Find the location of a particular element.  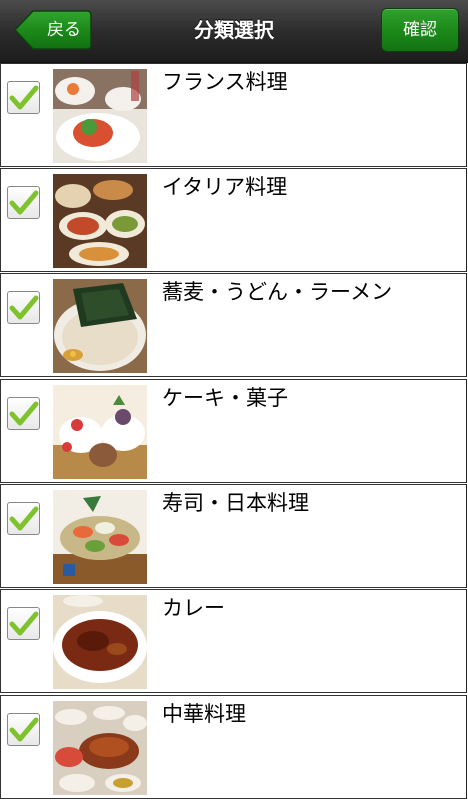

confirm-button: 確認 is located at coordinates (420, 30).